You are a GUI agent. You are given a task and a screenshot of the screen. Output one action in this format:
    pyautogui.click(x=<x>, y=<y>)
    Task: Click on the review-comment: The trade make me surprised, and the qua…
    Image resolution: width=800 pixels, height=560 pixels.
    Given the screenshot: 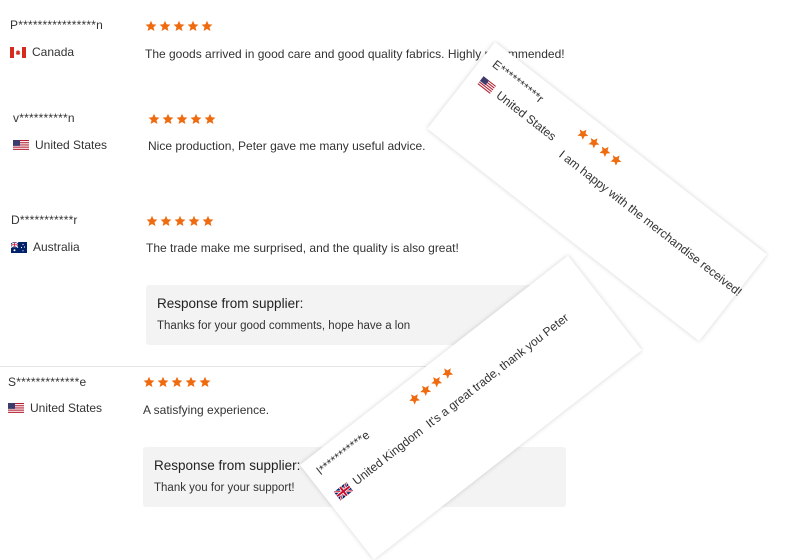 What is the action you would take?
    pyautogui.click(x=302, y=248)
    